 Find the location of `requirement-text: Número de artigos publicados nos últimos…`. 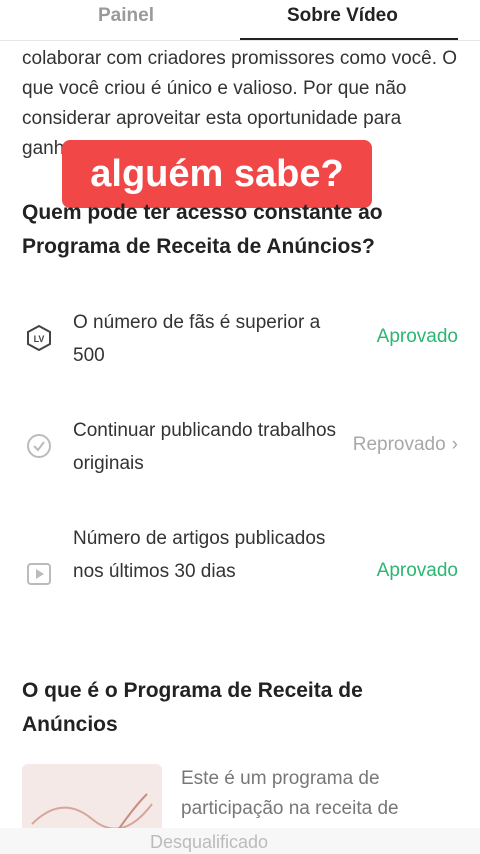

requirement-text: Número de artigos publicados nos últimos… is located at coordinates (199, 555).